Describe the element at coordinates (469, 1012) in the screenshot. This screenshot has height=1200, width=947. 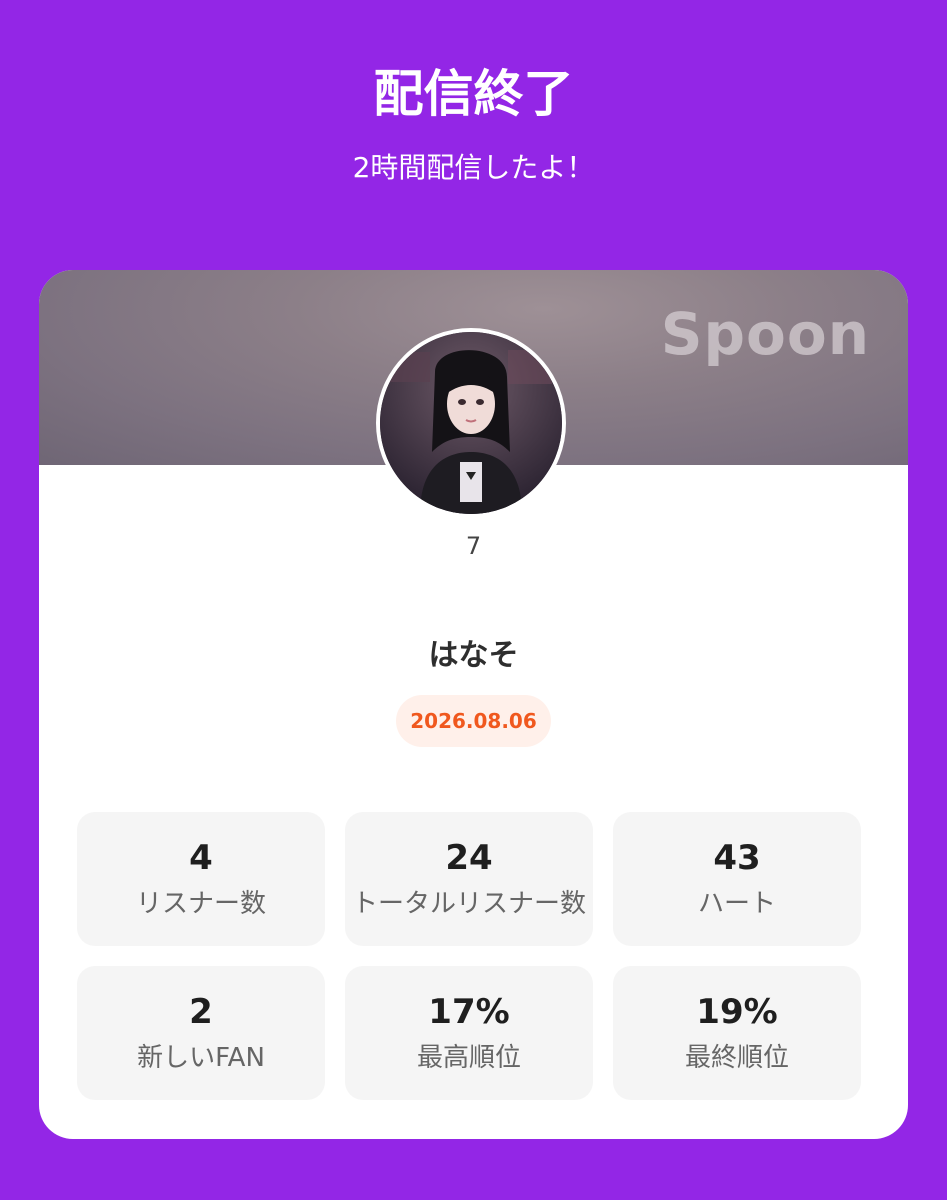
I see `stat-value: 17%` at that location.